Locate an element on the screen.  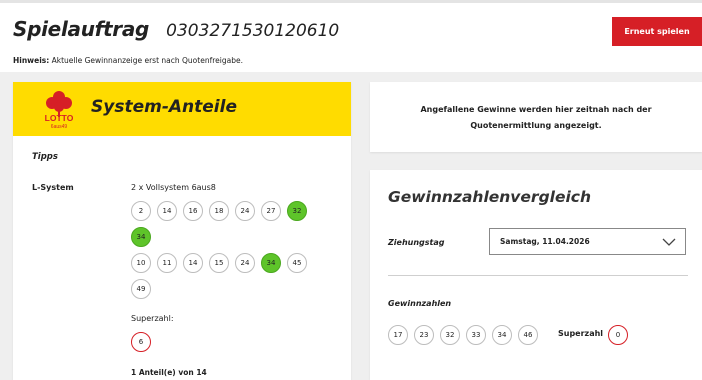
system-card-title: System-Anteile is located at coordinates (164, 107).